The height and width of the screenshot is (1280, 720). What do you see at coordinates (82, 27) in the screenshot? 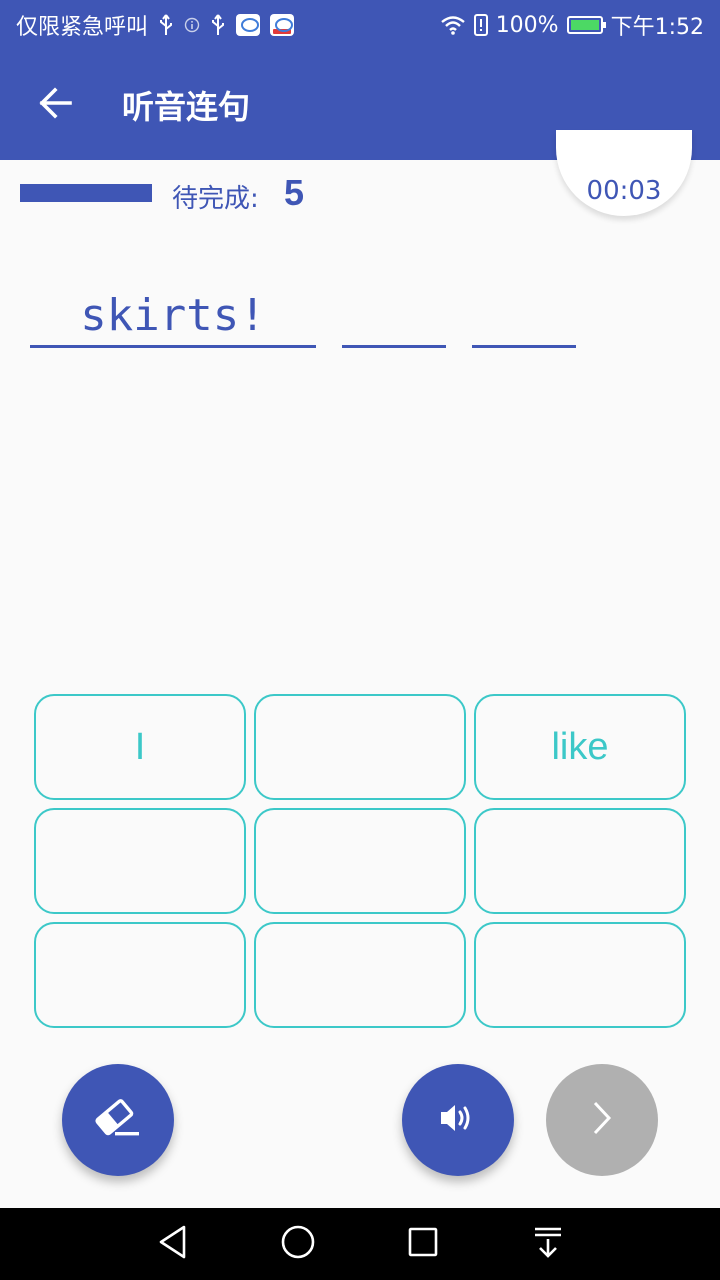
I see `carrier-text: 仅限紧急呼叫` at bounding box center [82, 27].